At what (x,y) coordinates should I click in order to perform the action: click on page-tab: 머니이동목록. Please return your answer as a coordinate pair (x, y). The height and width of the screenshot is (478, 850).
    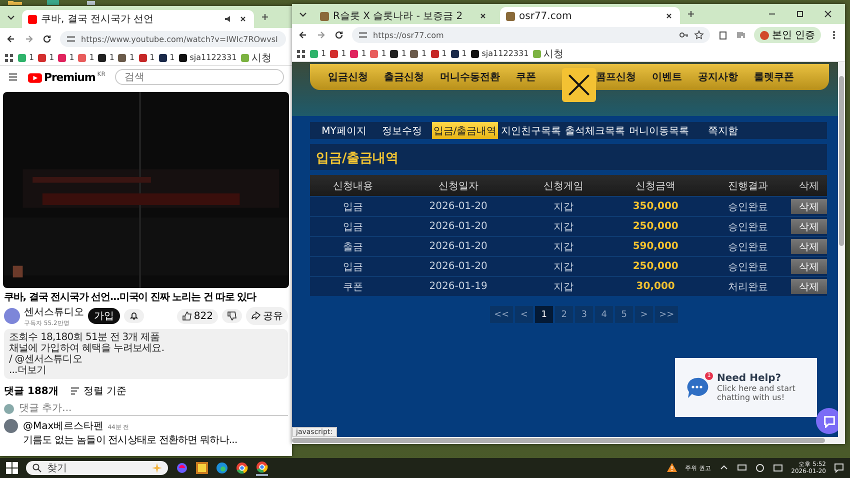
    Looking at the image, I should click on (659, 130).